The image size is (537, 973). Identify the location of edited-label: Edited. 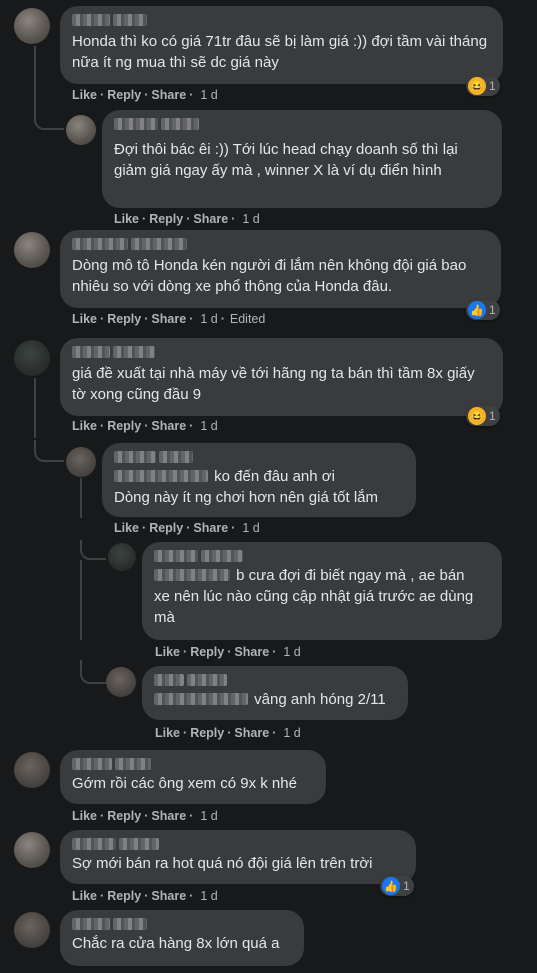
(247, 319).